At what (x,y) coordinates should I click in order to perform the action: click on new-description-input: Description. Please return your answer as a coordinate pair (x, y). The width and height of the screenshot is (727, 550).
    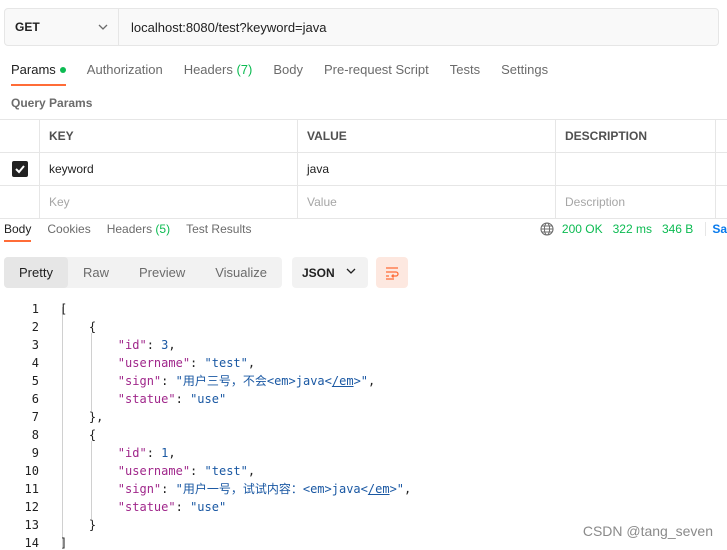
    Looking at the image, I should click on (636, 202).